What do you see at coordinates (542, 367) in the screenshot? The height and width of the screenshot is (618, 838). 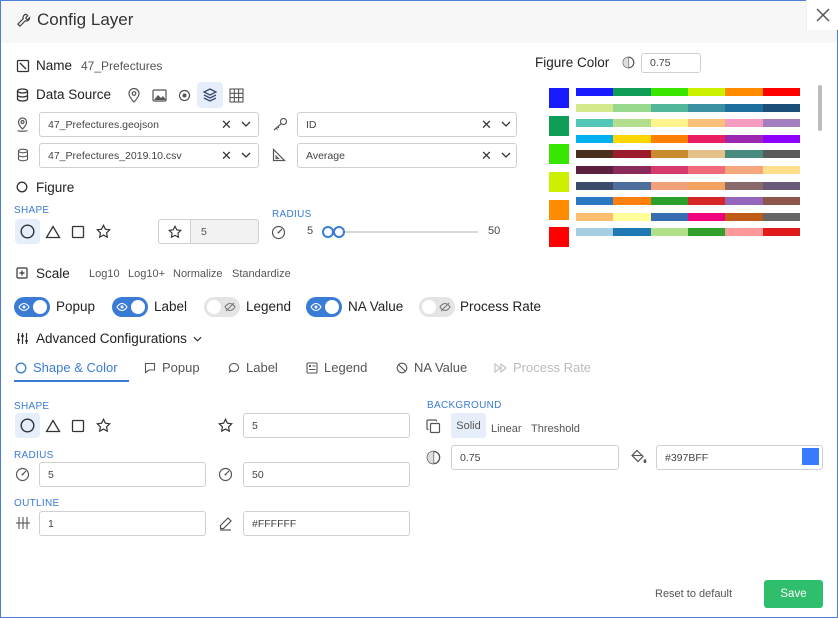 I see `tab-process-rate: Process Rate` at bounding box center [542, 367].